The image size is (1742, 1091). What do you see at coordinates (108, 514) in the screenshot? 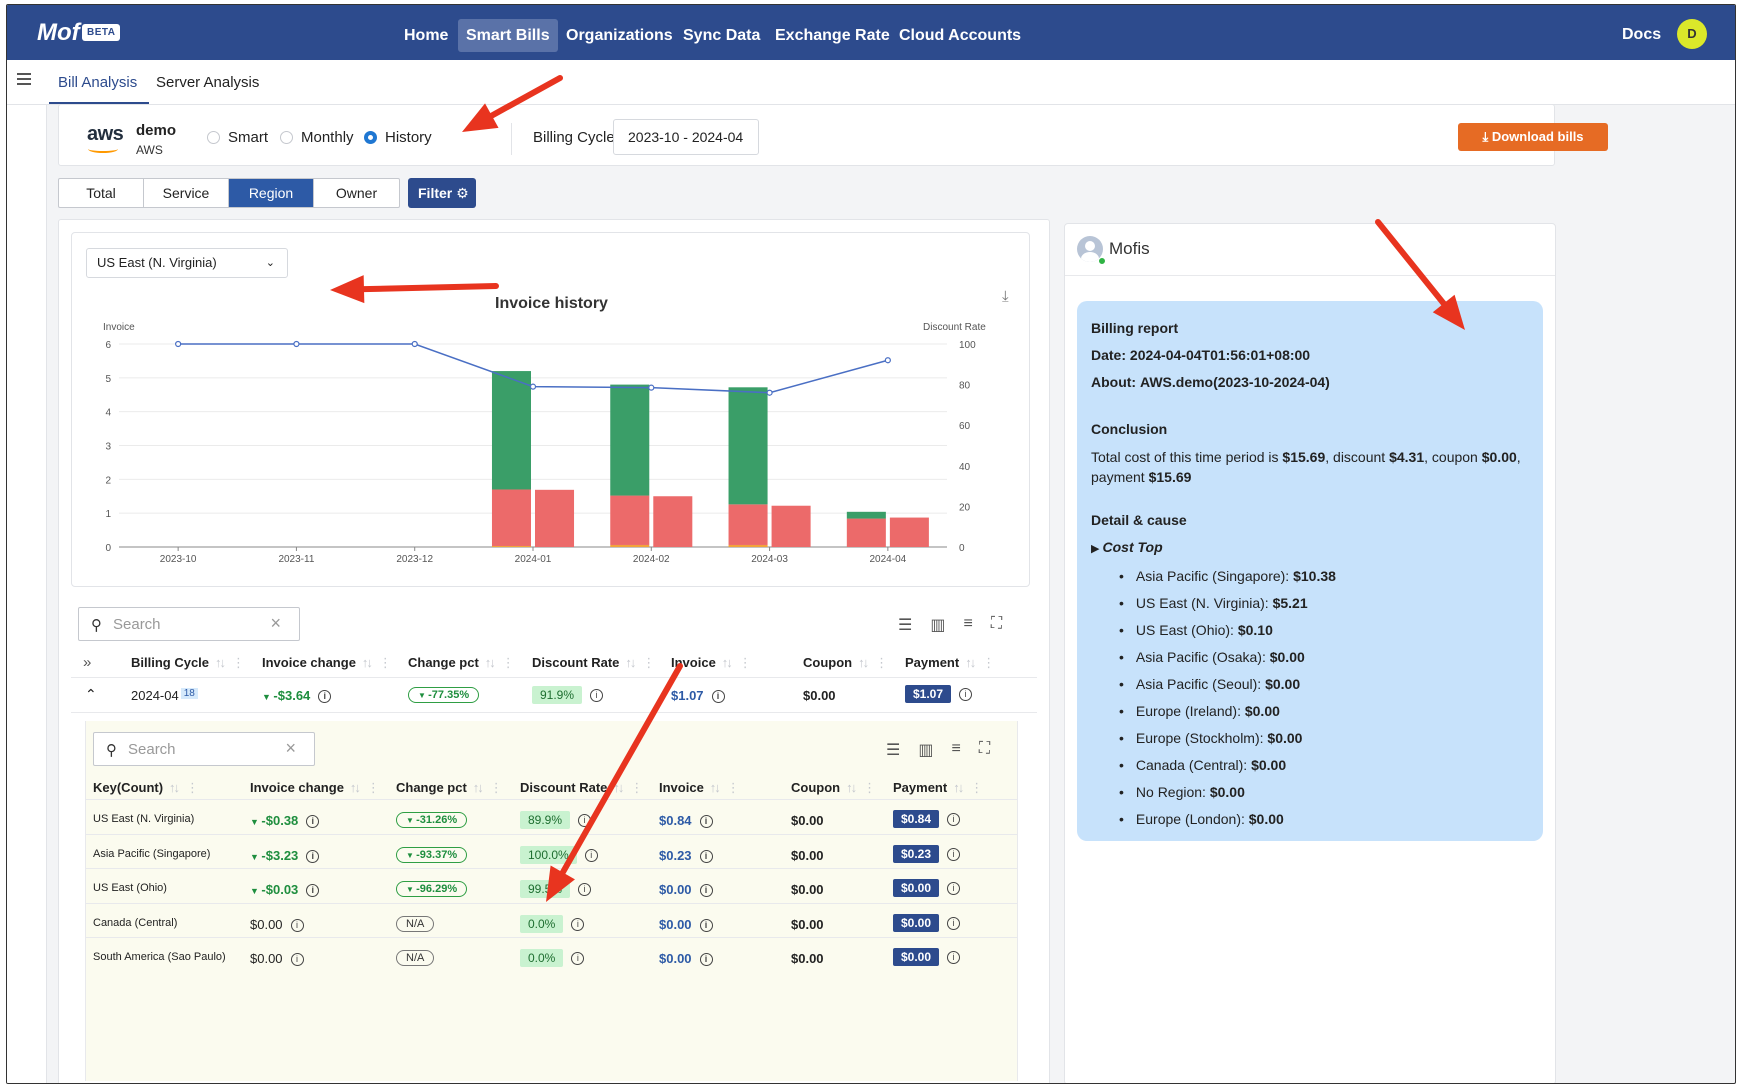
I see `y-left-tick-label: 1` at bounding box center [108, 514].